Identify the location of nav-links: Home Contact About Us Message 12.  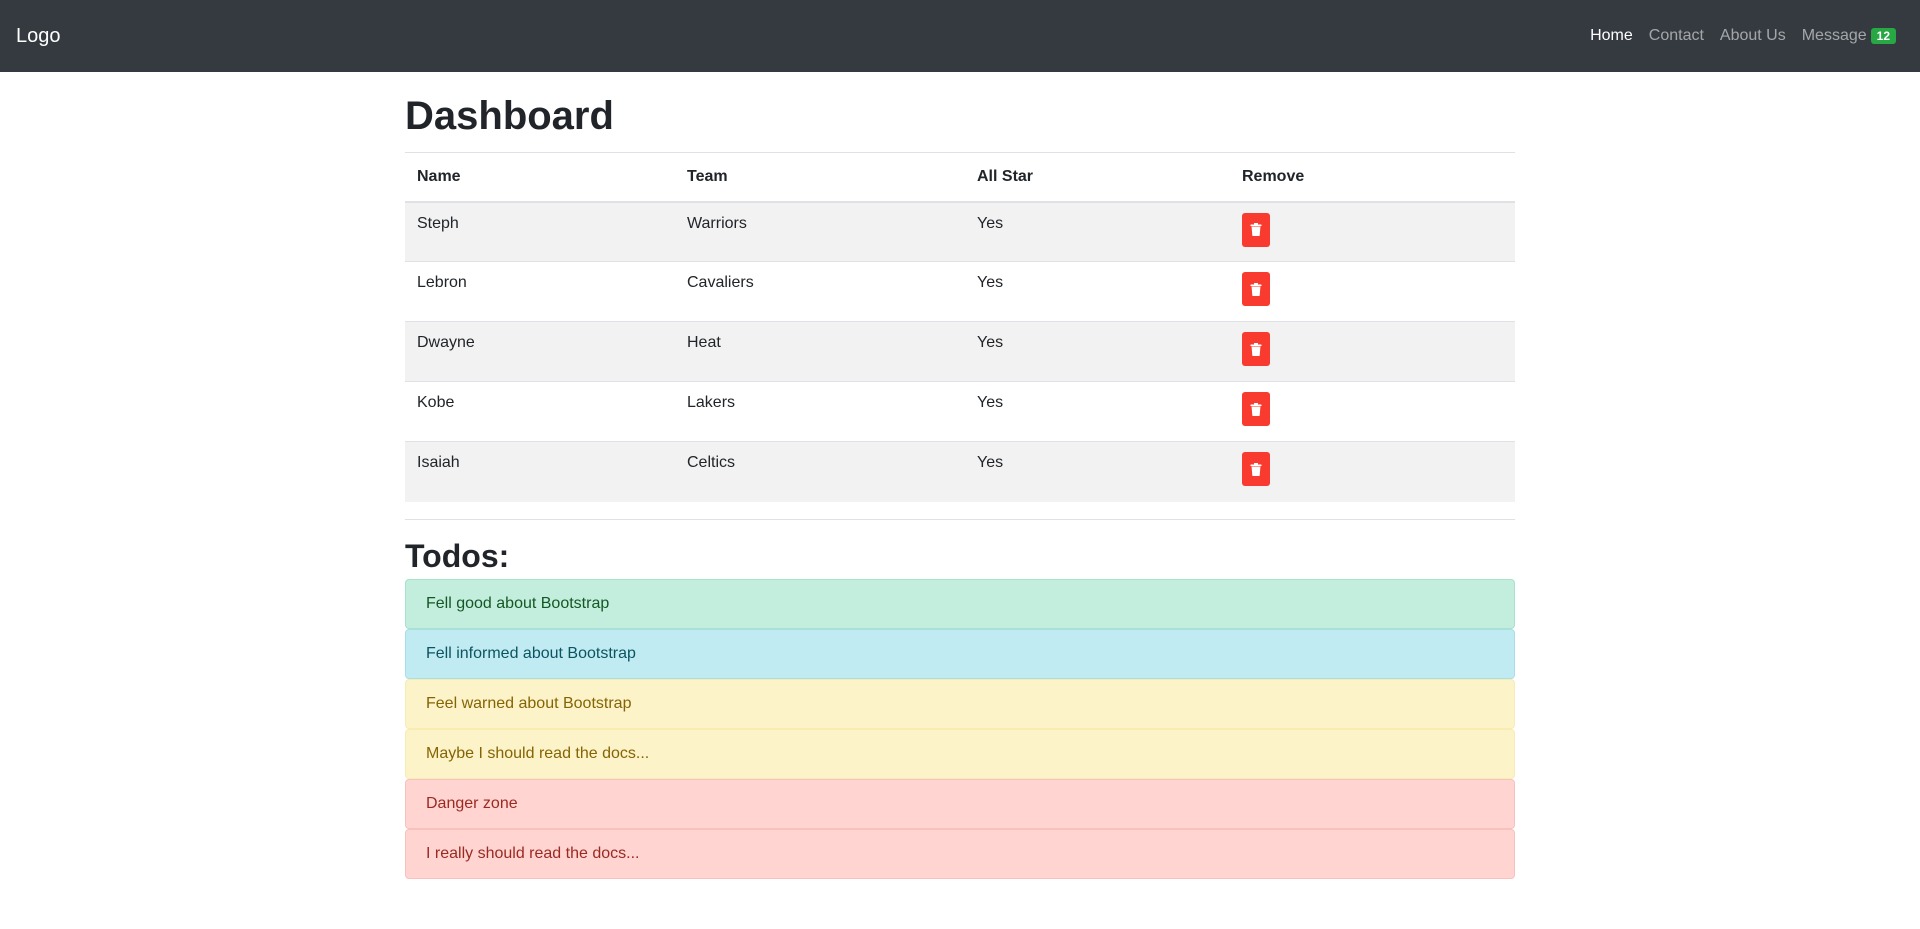
(1743, 36).